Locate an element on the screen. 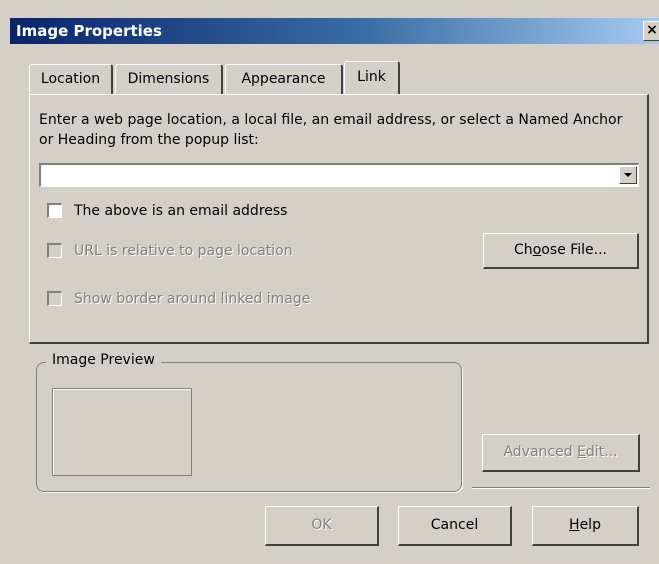 This screenshot has height=564, width=659. relative-url-checkbox-row: URL is relative to page location is located at coordinates (197, 251).